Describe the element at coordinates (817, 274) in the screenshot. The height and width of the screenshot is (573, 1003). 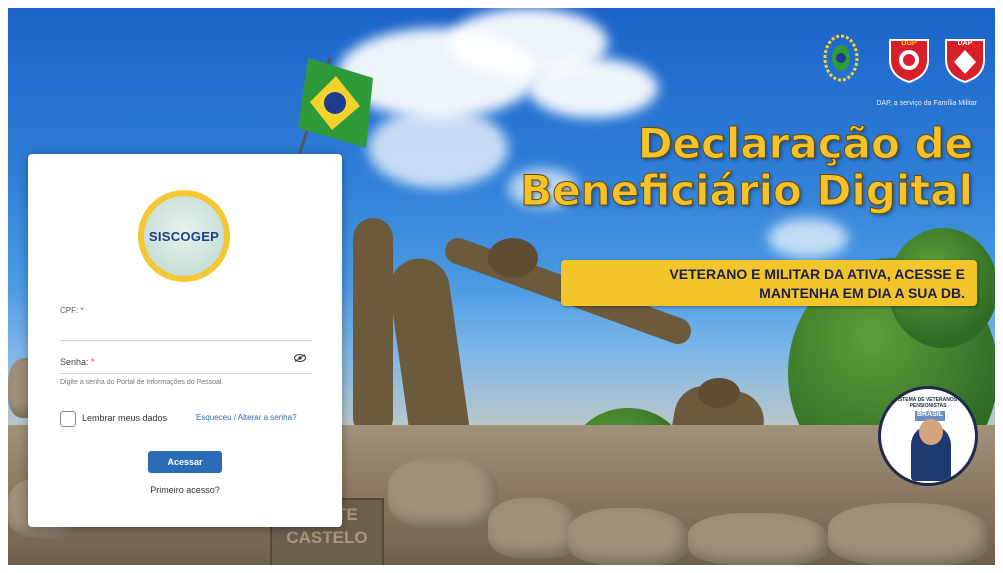
I see `banner-line1: VETERANO E MILITAR DA ATIVA, ACESSE E` at that location.